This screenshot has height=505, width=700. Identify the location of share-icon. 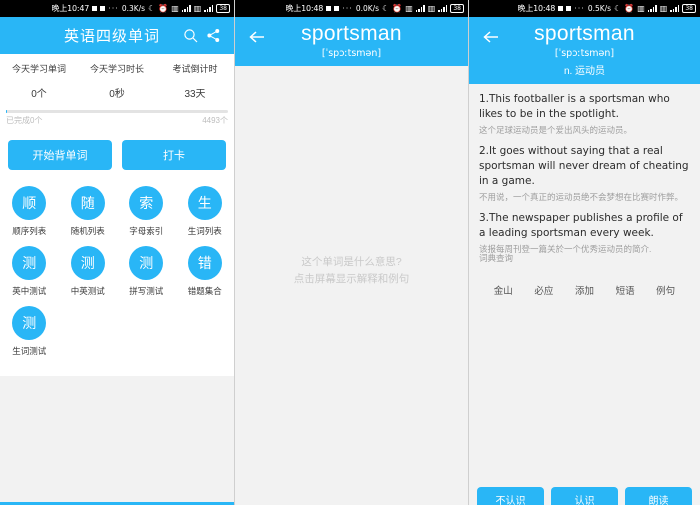
(213, 36).